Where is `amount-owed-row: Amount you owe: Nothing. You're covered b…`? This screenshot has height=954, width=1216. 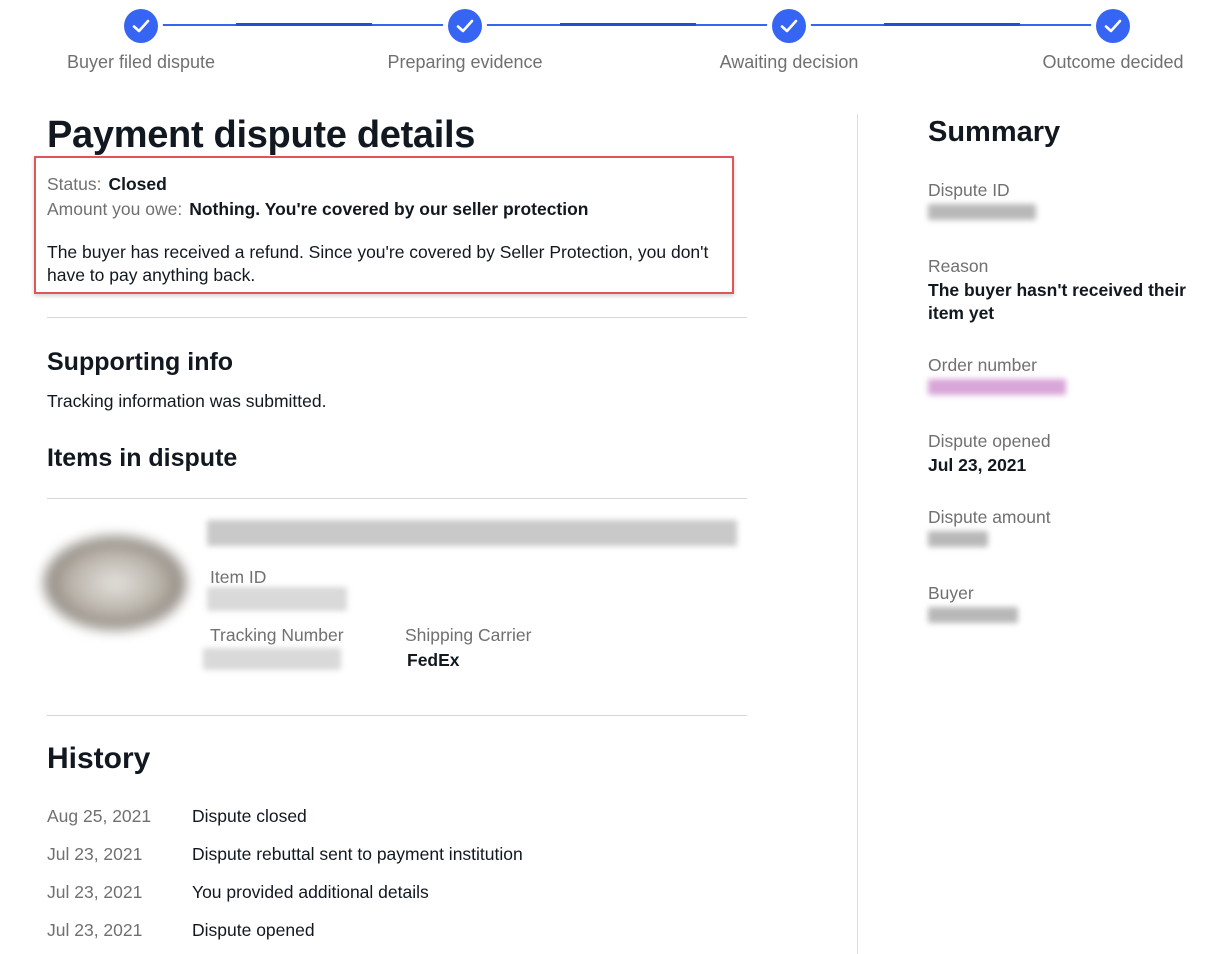
amount-owed-row: Amount you owe: Nothing. You're covered b… is located at coordinates (318, 209).